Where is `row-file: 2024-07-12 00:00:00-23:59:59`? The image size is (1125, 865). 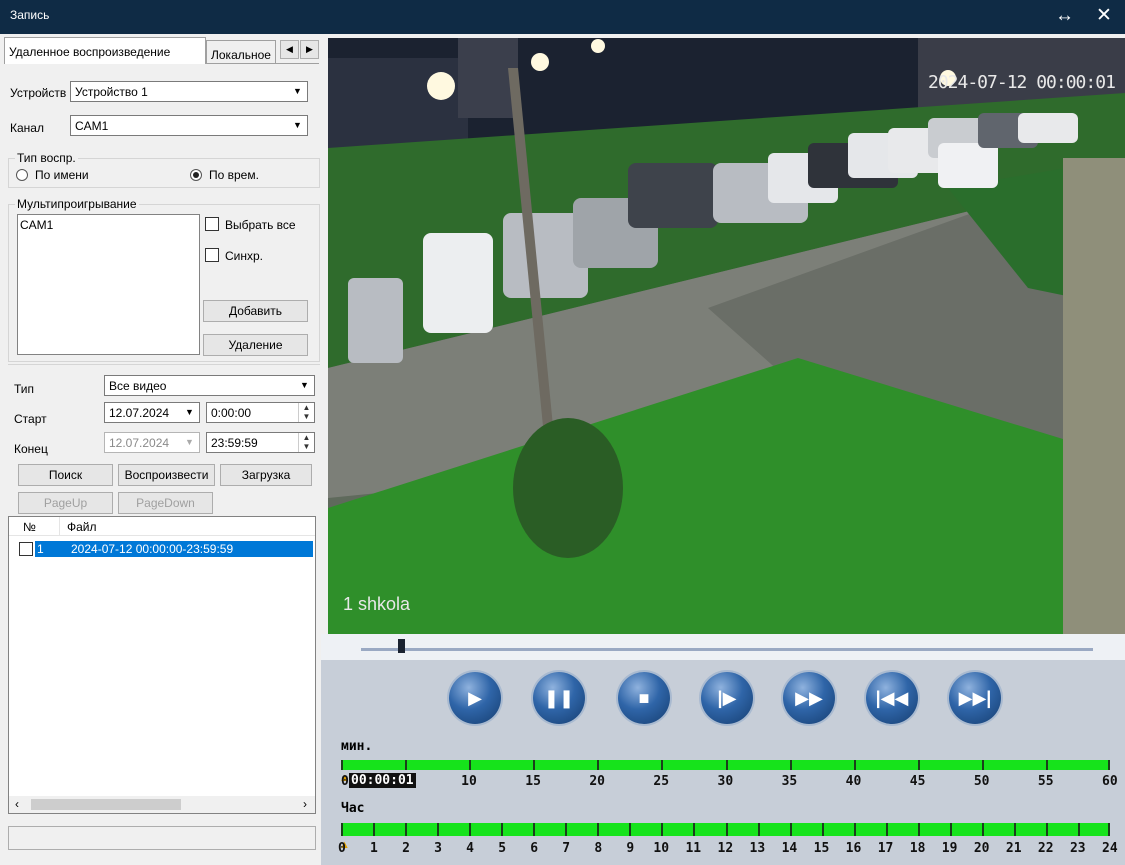 row-file: 2024-07-12 00:00:00-23:59:59 is located at coordinates (152, 549).